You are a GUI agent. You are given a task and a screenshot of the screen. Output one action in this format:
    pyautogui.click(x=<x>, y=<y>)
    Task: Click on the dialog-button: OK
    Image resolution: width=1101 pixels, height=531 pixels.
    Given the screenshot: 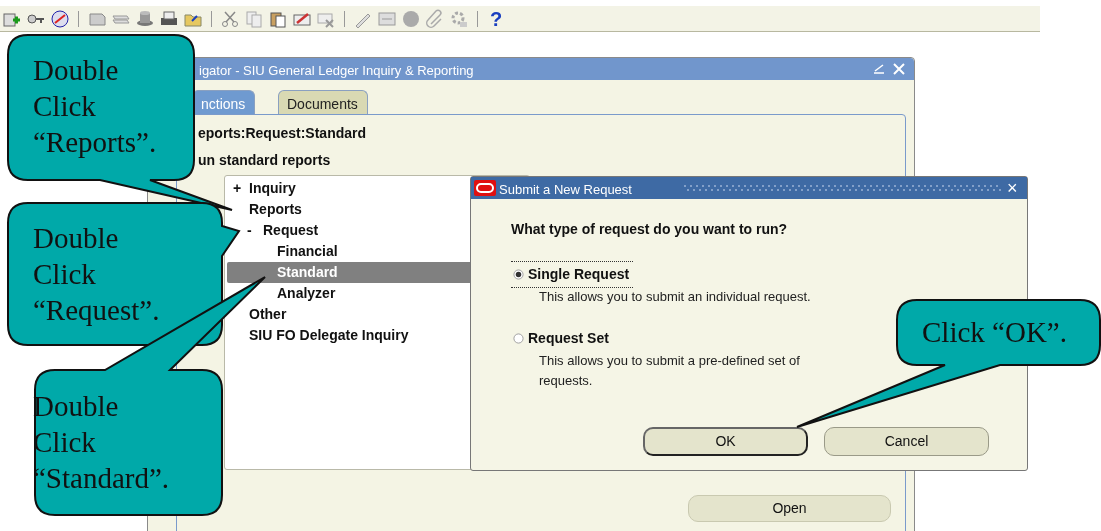 What is the action you would take?
    pyautogui.click(x=725, y=441)
    